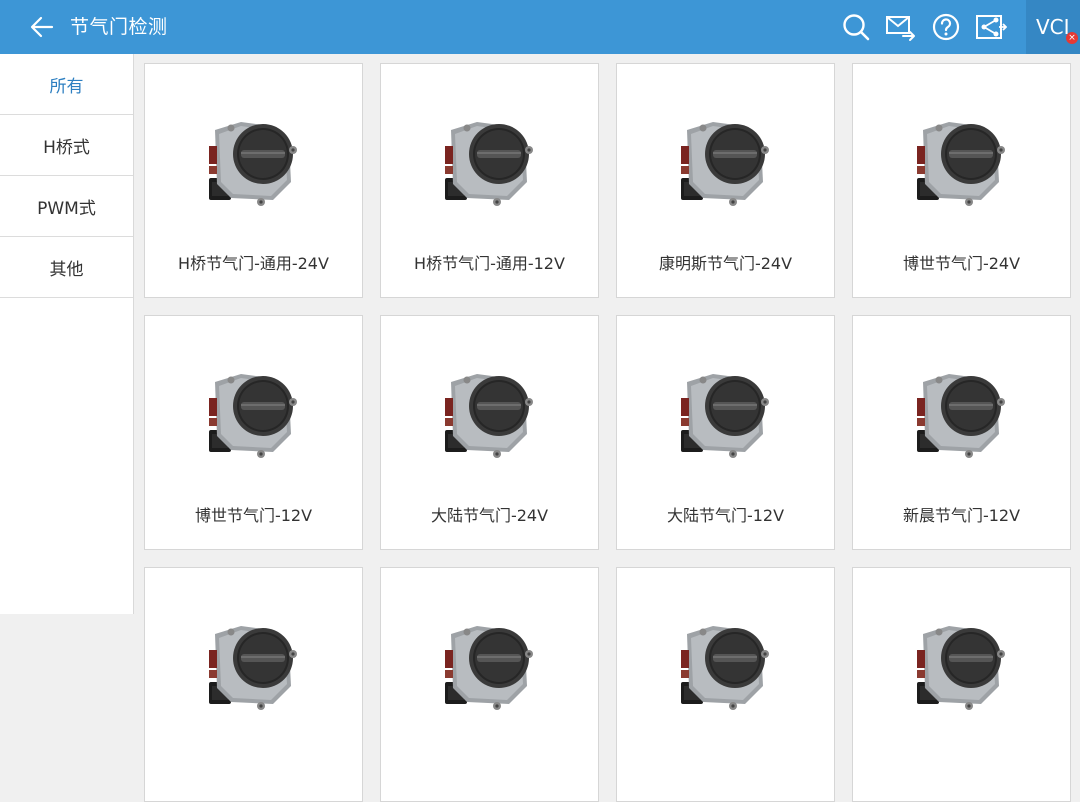  Describe the element at coordinates (540, 27) in the screenshot. I see `top-bar: 节气门检测 VCI ×` at that location.